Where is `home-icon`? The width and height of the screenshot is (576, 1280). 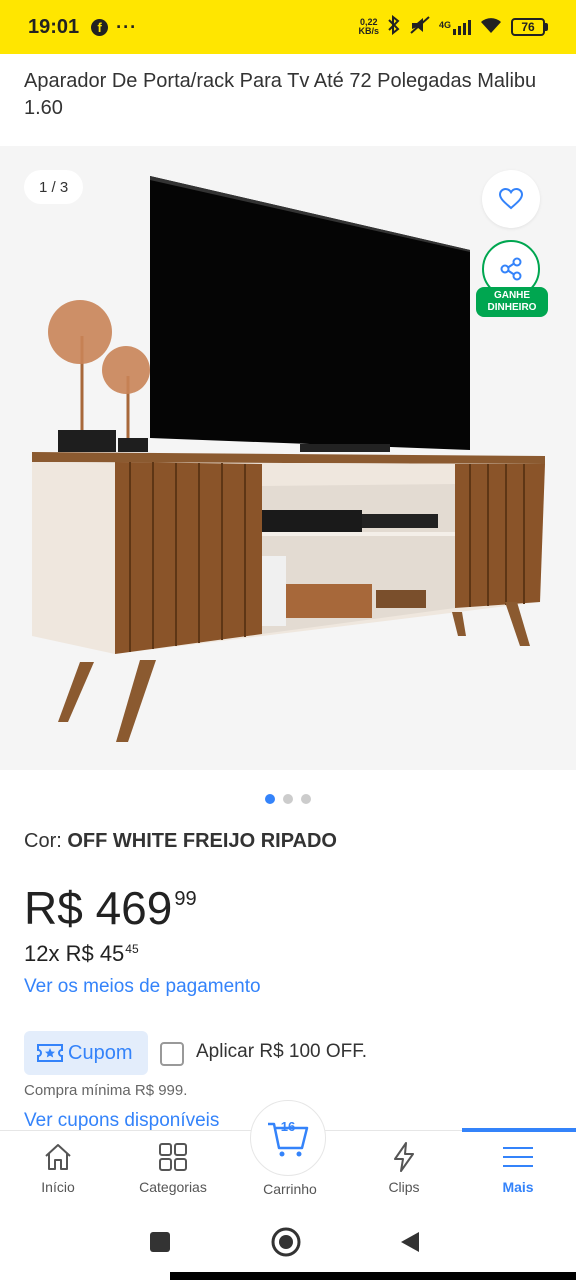
home-icon is located at coordinates (58, 1157).